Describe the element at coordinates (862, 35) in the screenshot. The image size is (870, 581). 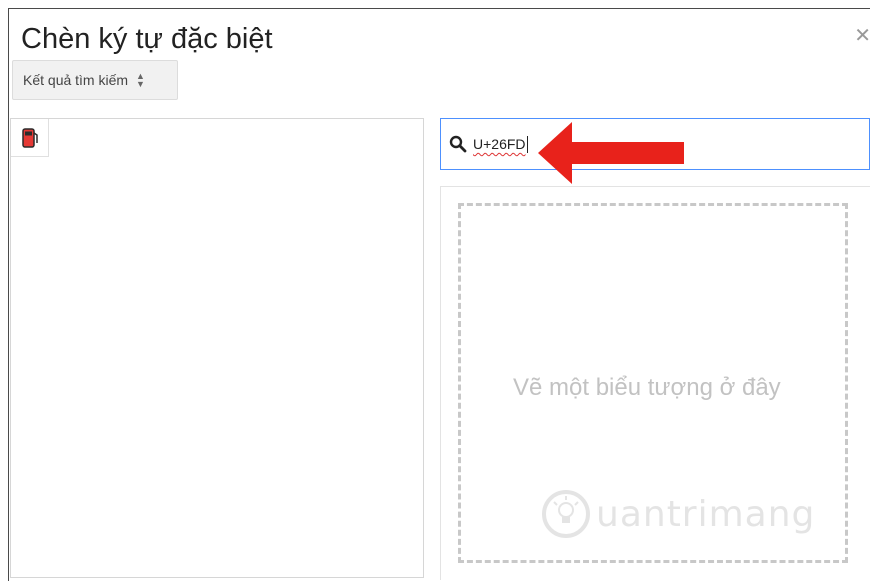
I see `close-icon: ✕` at that location.